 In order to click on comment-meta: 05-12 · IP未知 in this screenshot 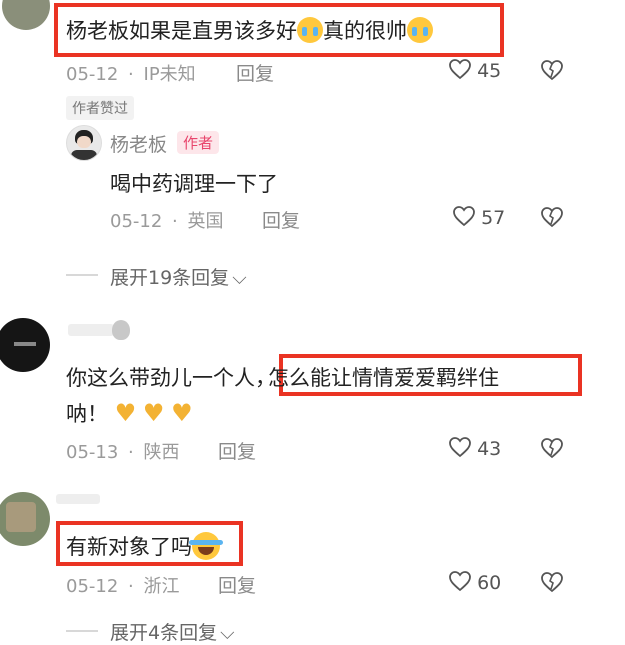, I will do `click(131, 73)`.